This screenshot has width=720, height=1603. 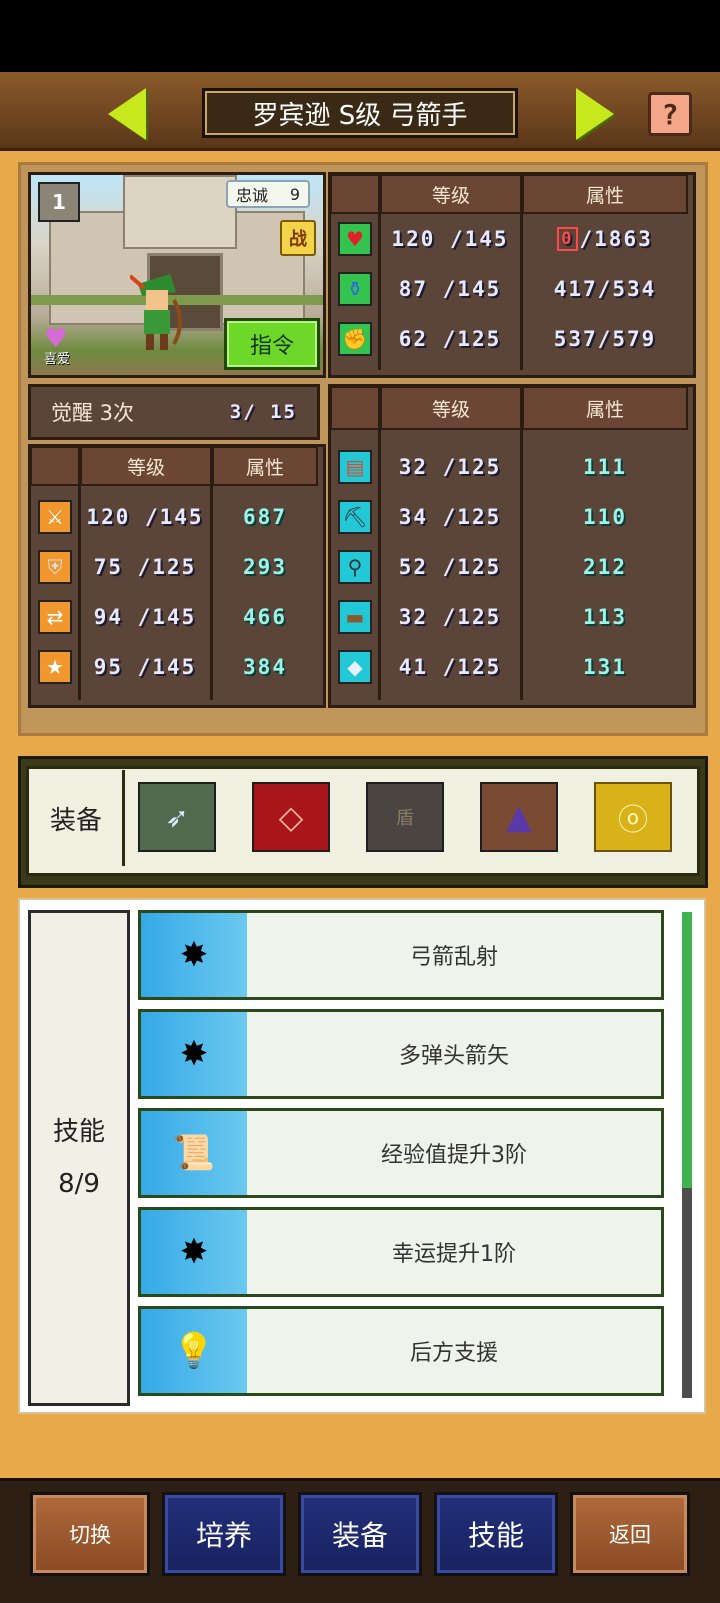 What do you see at coordinates (291, 817) in the screenshot?
I see `red-armor-icon: ◇` at bounding box center [291, 817].